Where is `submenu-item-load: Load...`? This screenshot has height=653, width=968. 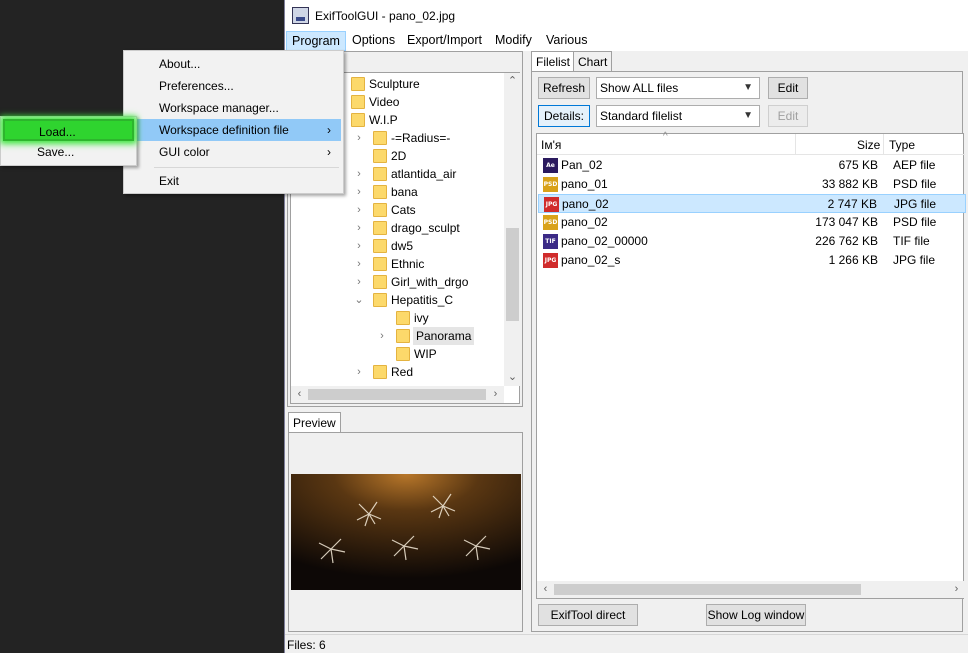
submenu-item-load: Load... is located at coordinates (68, 130).